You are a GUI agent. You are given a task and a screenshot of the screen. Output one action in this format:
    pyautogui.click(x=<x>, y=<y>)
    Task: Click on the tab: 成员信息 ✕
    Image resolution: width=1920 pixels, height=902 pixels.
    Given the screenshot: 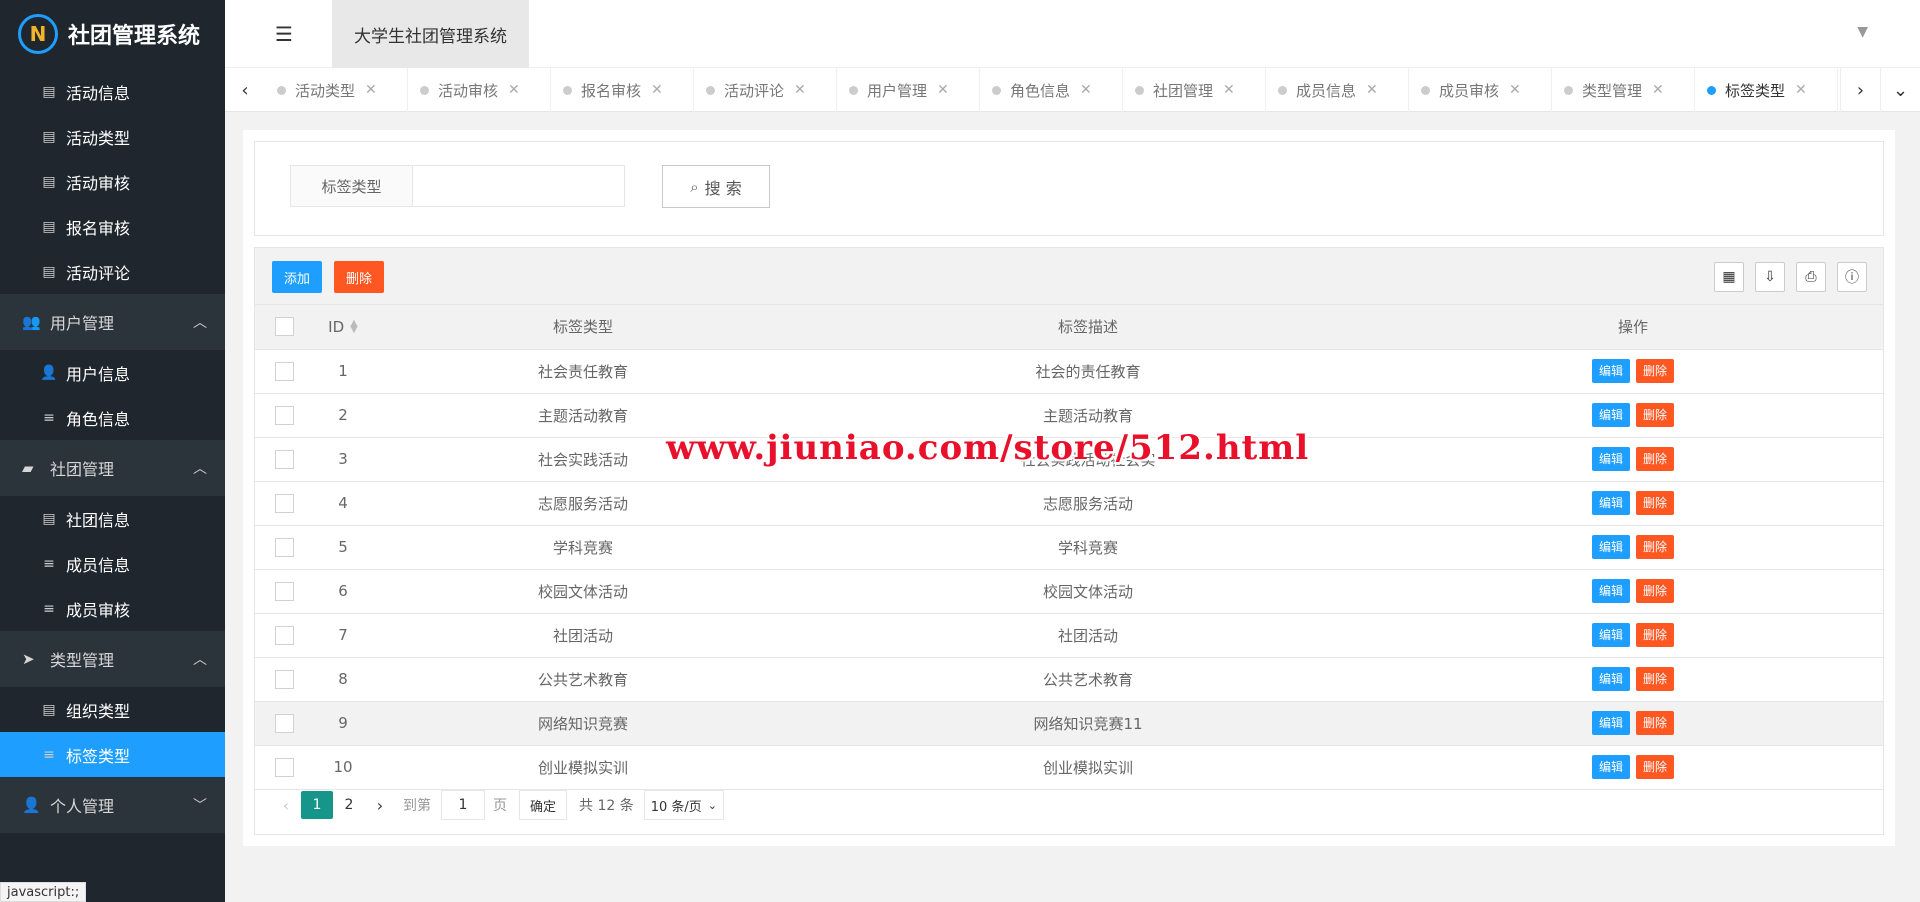 What is the action you would take?
    pyautogui.click(x=1337, y=90)
    